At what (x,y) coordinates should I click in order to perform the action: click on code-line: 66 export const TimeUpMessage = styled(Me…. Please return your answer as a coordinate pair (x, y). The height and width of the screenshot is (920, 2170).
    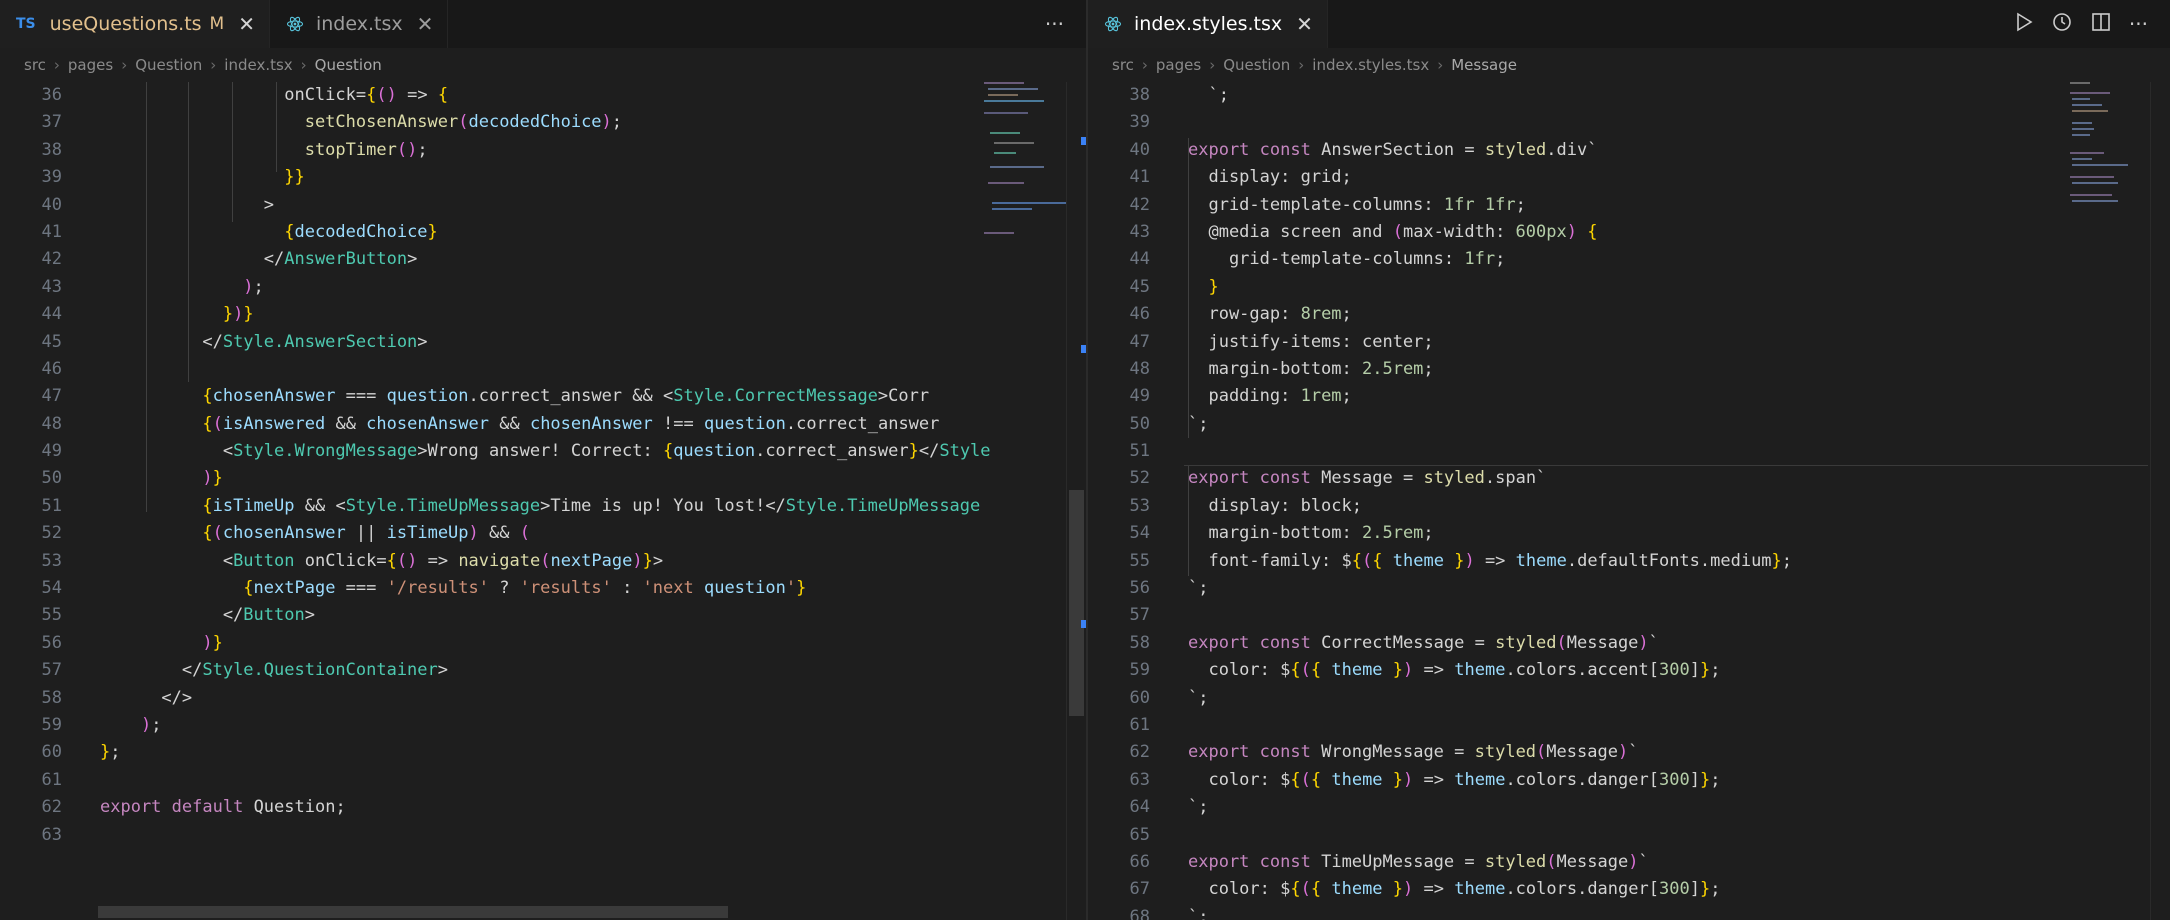
    Looking at the image, I should click on (1569, 862).